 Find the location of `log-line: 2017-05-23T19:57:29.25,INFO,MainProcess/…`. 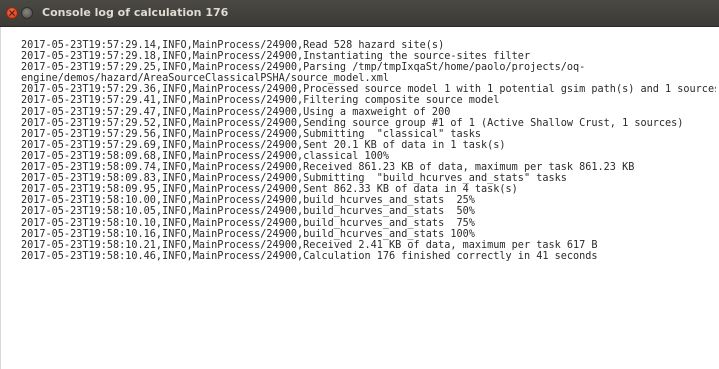

log-line: 2017-05-23T19:57:29.25,INFO,MainProcess/… is located at coordinates (303, 68).